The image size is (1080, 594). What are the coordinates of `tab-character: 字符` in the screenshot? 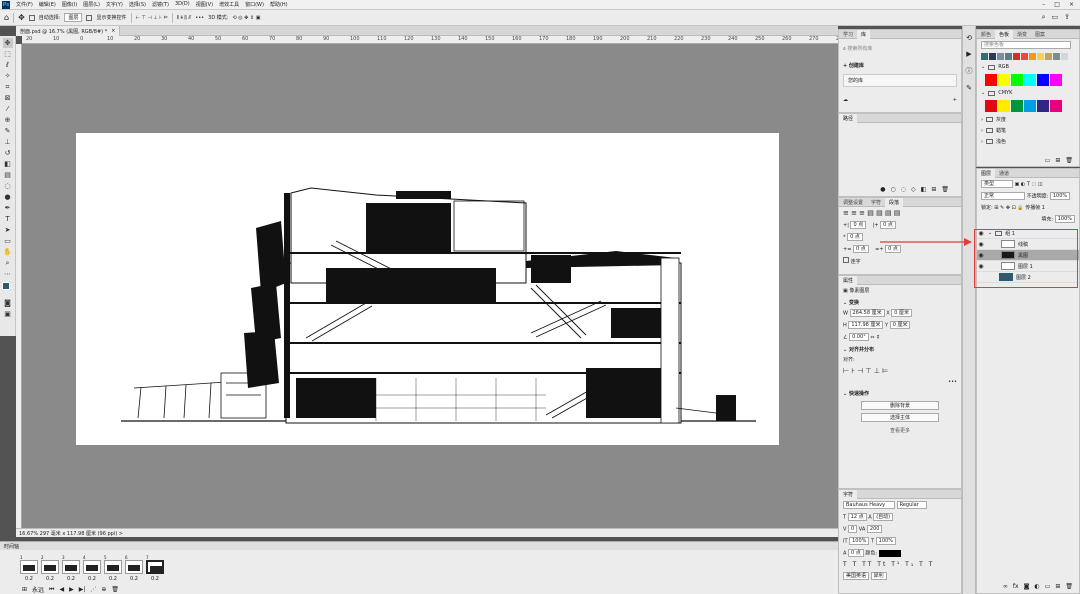 It's located at (876, 202).